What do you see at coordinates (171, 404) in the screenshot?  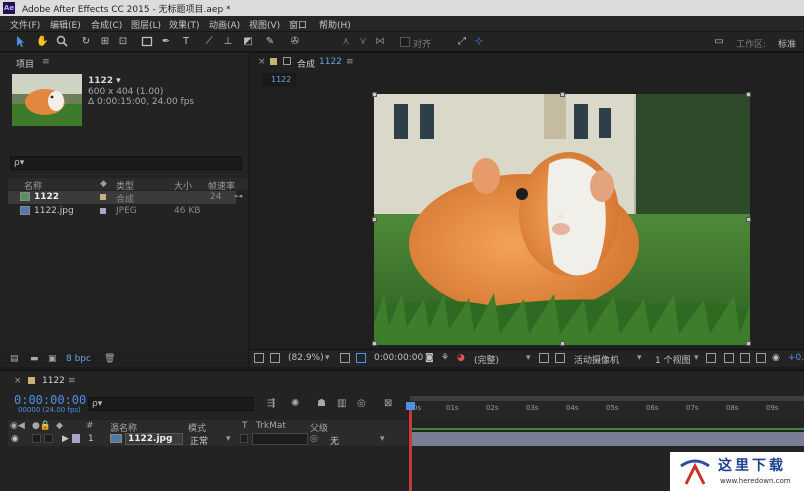 I see `timeline-search-input: ρ▾` at bounding box center [171, 404].